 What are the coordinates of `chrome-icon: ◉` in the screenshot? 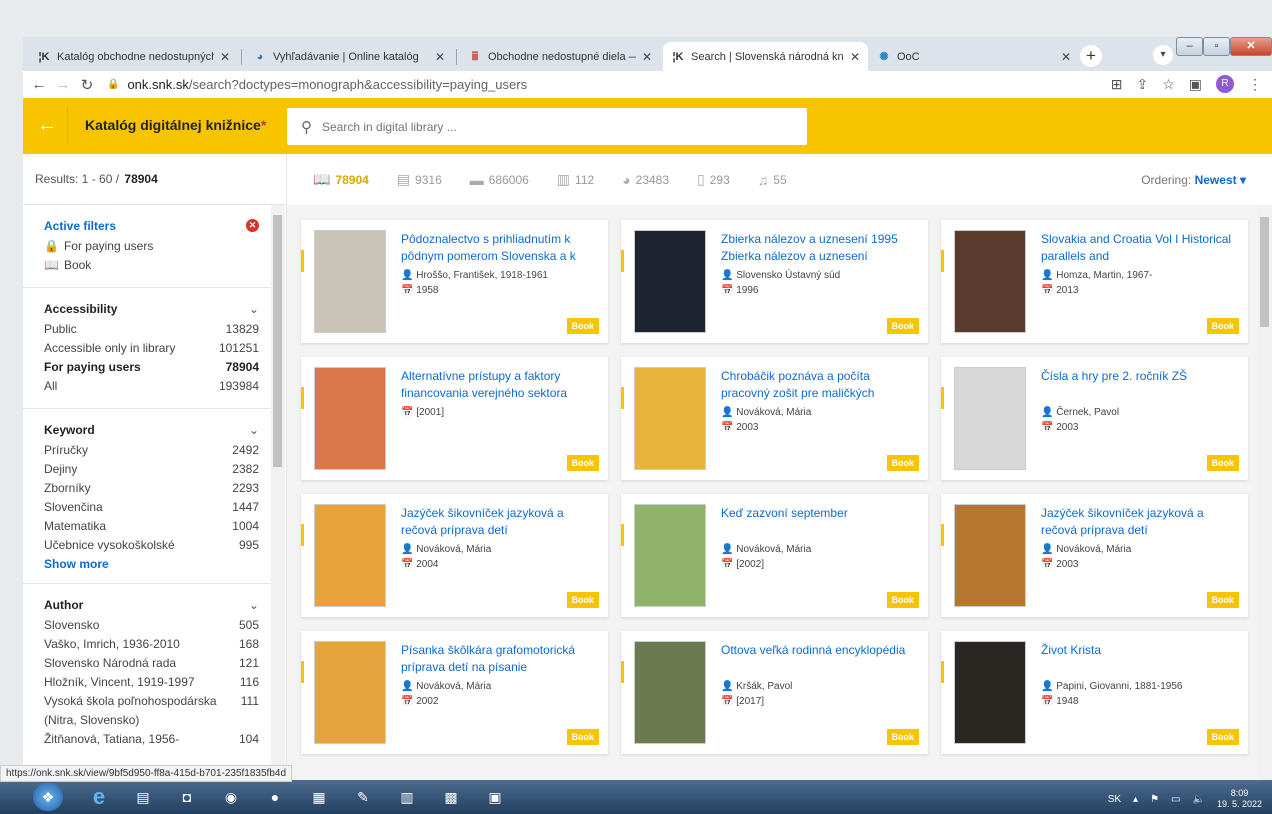 It's located at (231, 797).